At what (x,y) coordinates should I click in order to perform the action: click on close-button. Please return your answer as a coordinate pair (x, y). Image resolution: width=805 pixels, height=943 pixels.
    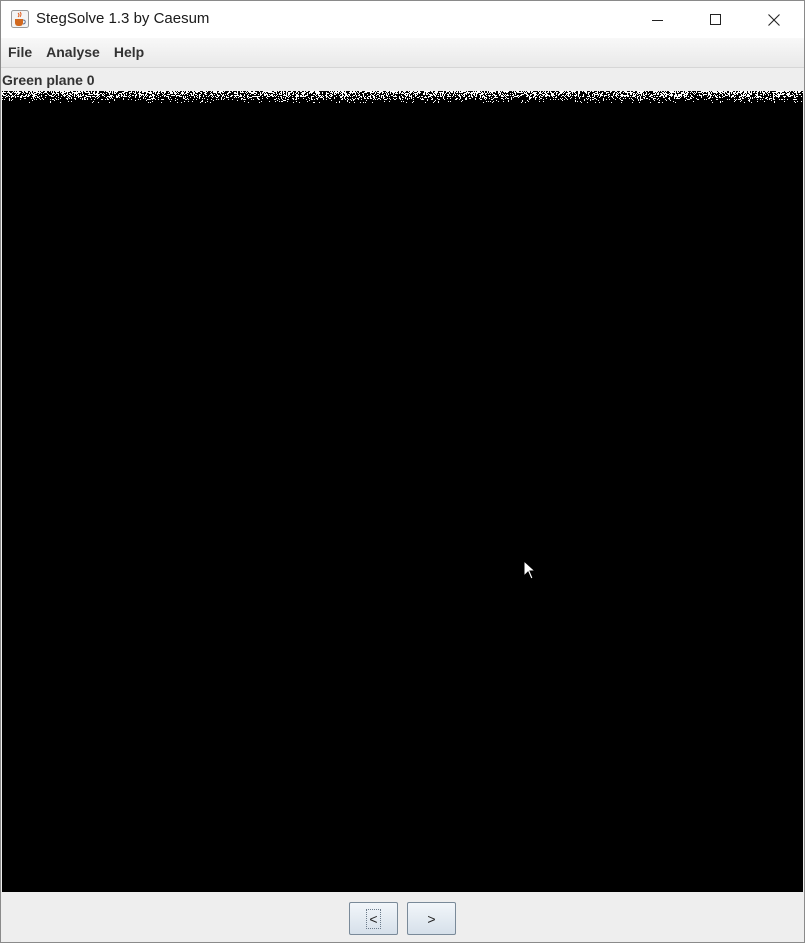
    Looking at the image, I should click on (774, 19).